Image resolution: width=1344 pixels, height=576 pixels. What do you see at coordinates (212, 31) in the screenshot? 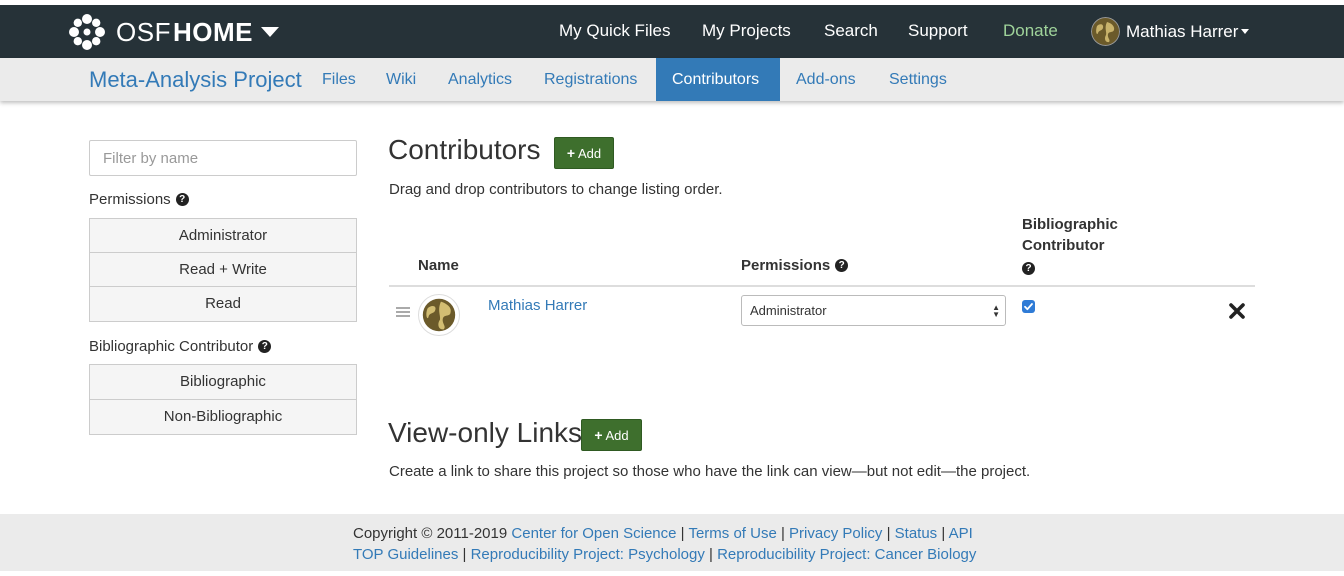
I see `brand-home-text: HOME` at bounding box center [212, 31].